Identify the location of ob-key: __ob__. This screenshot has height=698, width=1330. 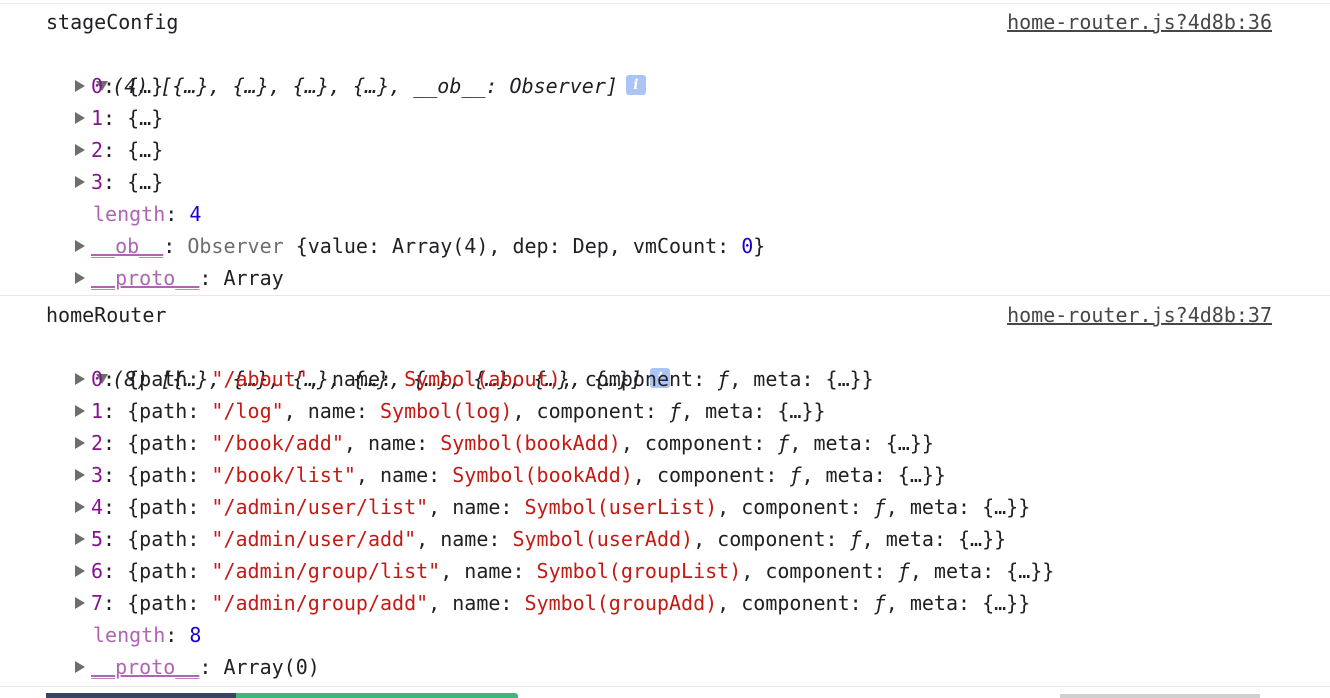
(127, 246).